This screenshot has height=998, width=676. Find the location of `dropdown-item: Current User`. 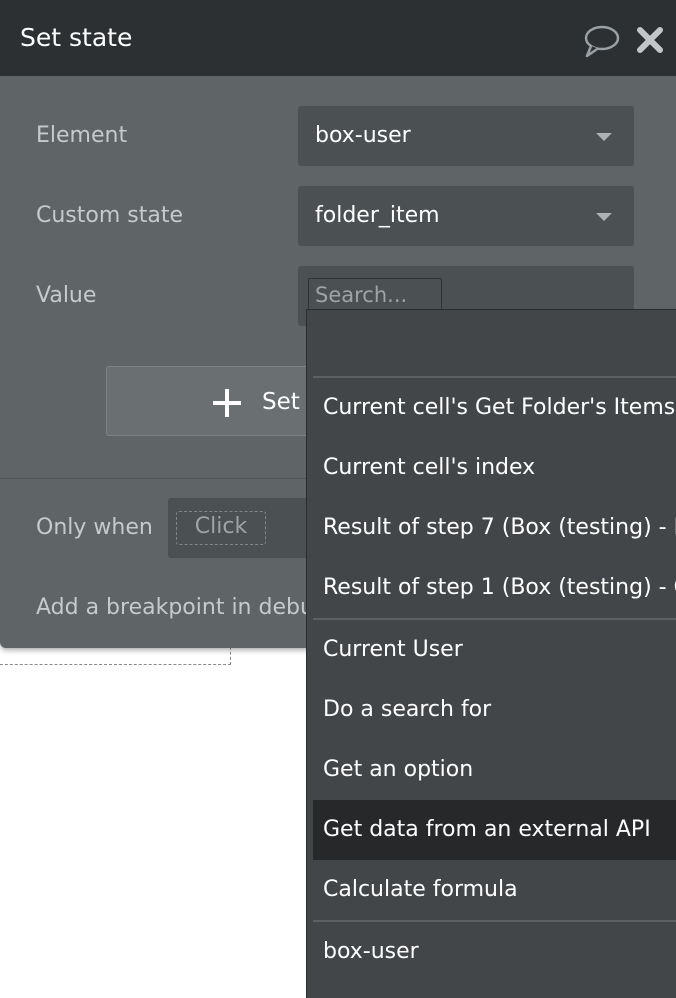

dropdown-item: Current User is located at coordinates (494, 650).